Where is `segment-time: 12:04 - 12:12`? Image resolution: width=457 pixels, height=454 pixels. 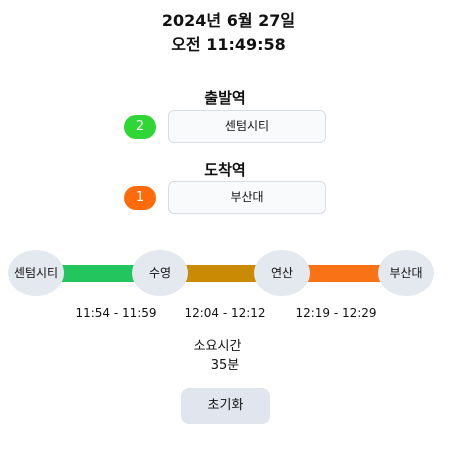
segment-time: 12:04 - 12:12 is located at coordinates (225, 313).